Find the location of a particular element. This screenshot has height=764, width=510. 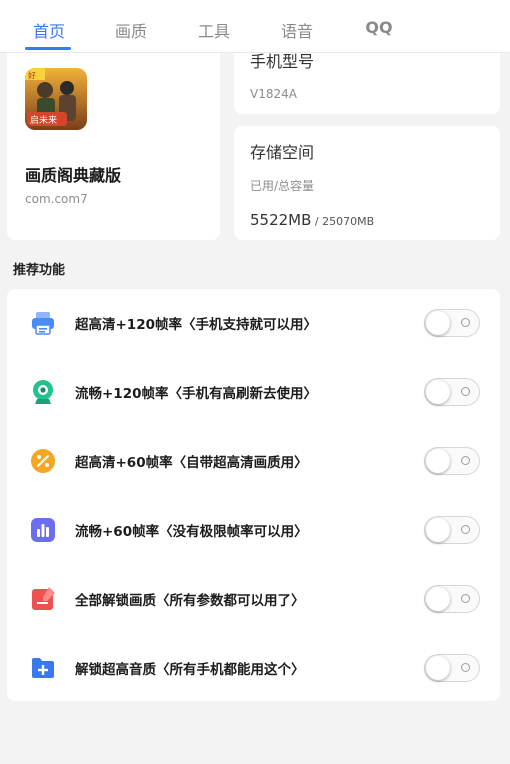

storage-title: 存储空间 is located at coordinates (282, 152).